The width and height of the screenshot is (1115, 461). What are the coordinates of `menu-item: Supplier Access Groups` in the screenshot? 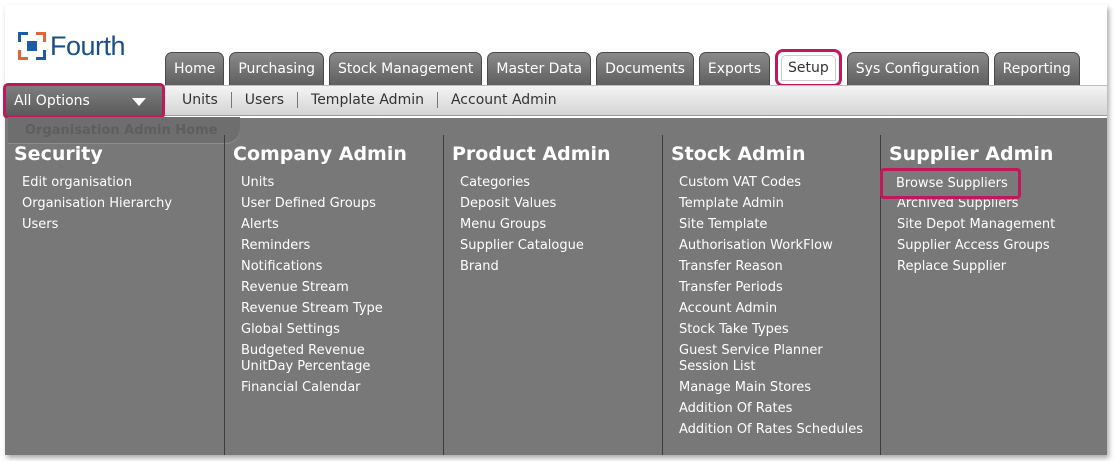 It's located at (983, 246).